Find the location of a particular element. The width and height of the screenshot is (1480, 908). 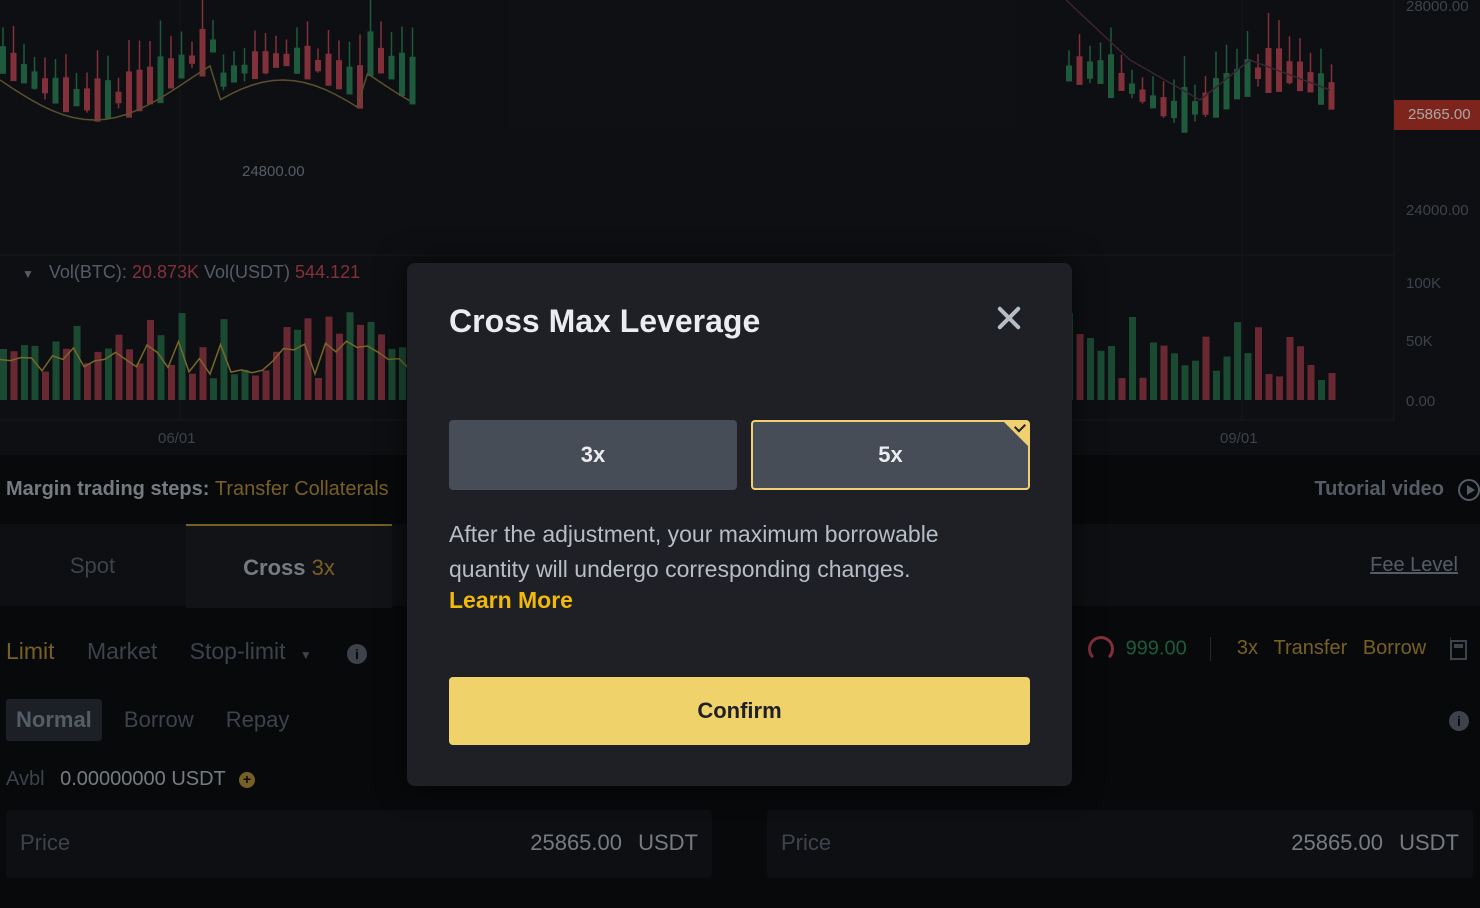

leverage-option-5x: 5x is located at coordinates (890, 455).